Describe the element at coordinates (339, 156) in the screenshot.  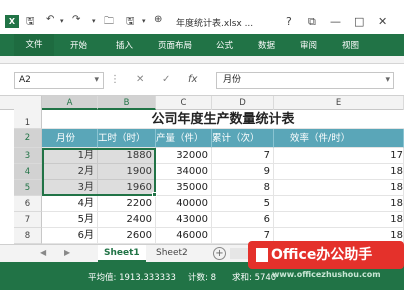
I see `table-cell: 17` at that location.